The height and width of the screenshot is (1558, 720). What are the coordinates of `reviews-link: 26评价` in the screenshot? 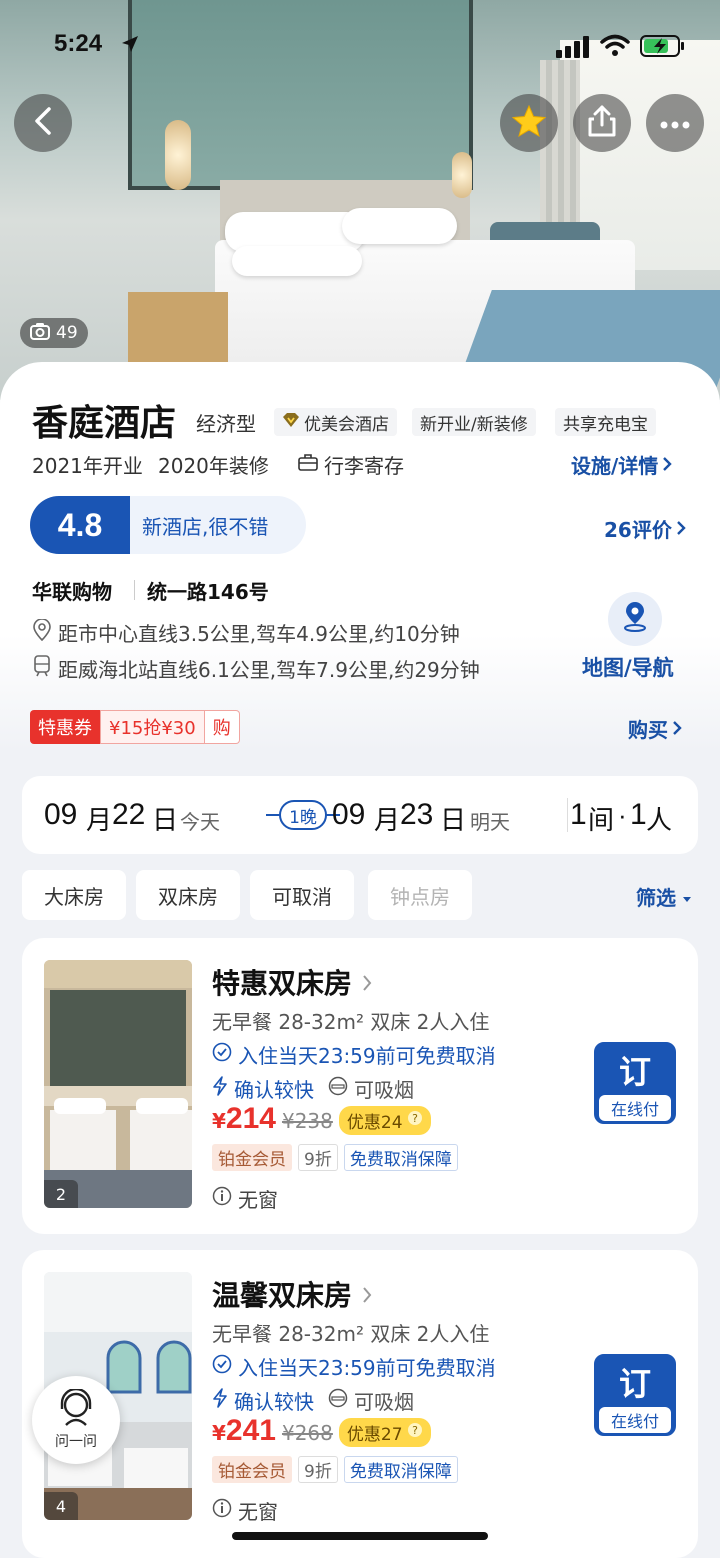 It's located at (645, 528).